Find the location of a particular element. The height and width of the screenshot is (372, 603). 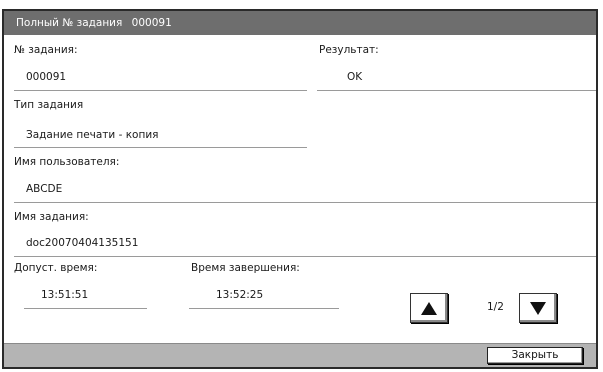

up-arrow-icon is located at coordinates (429, 308).